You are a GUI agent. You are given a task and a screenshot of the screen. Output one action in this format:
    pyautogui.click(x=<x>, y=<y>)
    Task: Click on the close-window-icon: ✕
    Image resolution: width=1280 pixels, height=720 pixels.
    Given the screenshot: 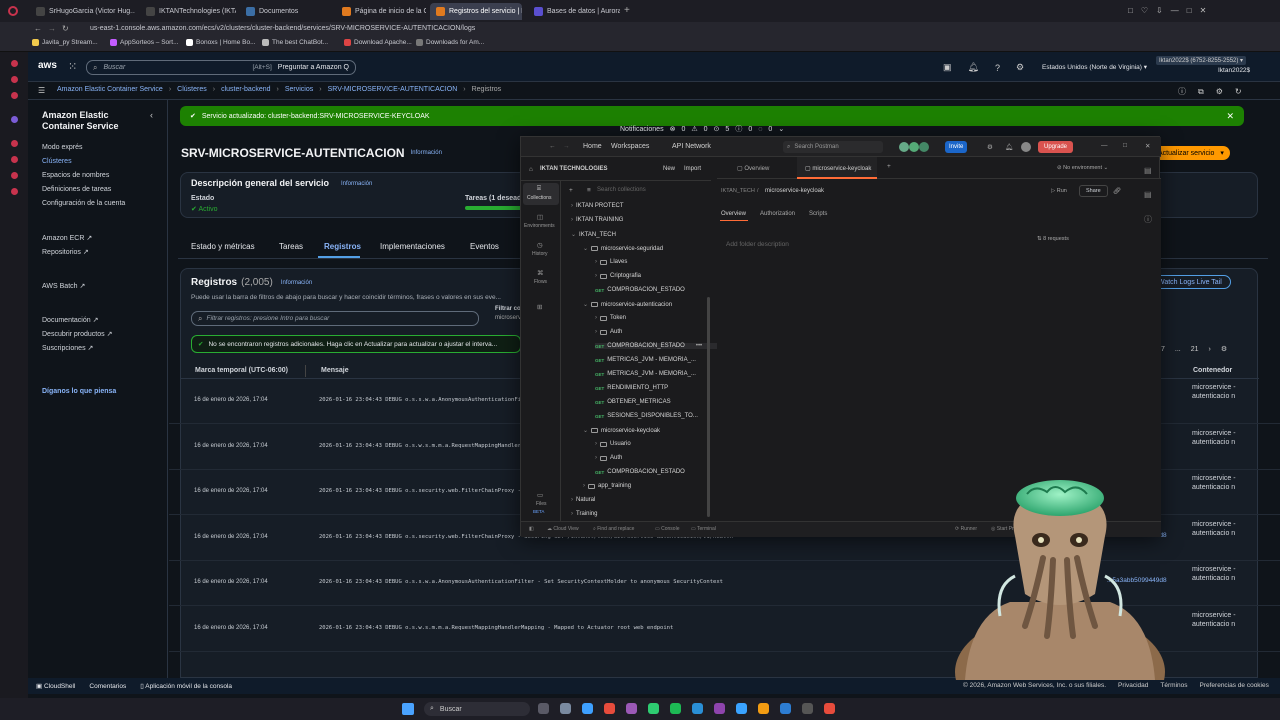 What is the action you would take?
    pyautogui.click(x=1203, y=10)
    